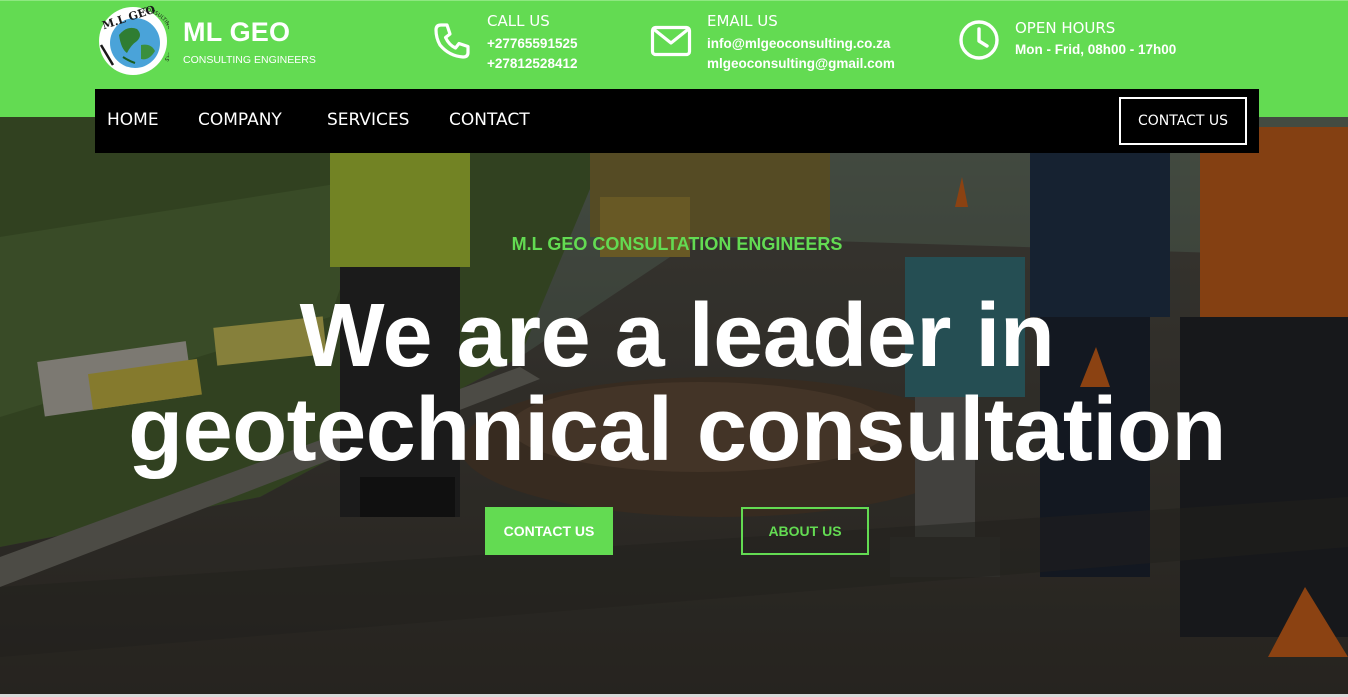  Describe the element at coordinates (671, 41) in the screenshot. I see `envelope-icon` at that location.